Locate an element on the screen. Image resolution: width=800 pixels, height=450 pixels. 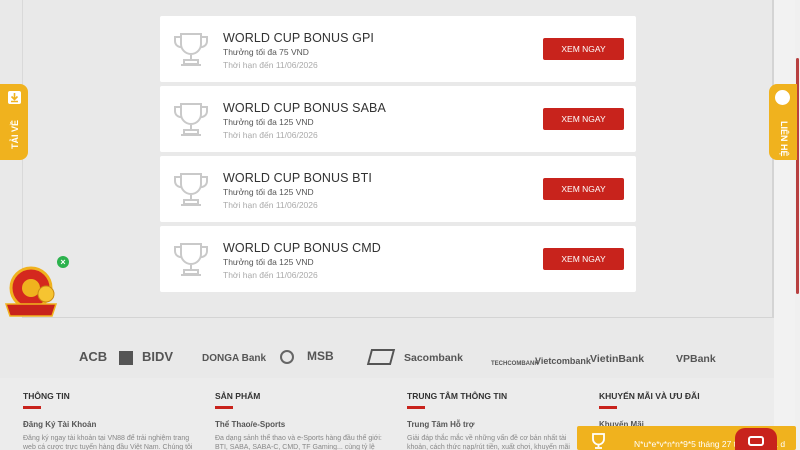
bank-logo-vpbank: VPBank is located at coordinates (696, 359).